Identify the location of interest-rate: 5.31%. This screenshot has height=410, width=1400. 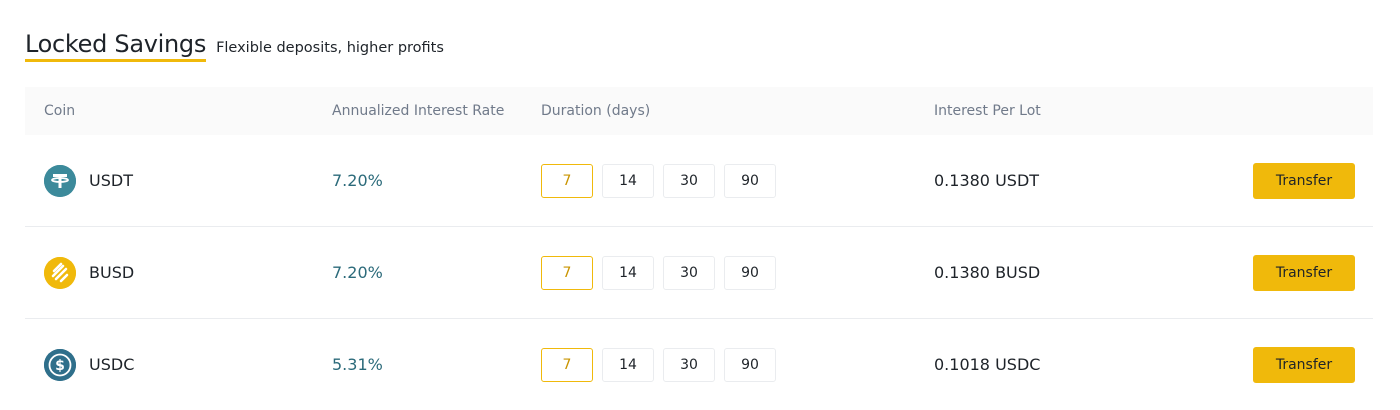
(357, 364).